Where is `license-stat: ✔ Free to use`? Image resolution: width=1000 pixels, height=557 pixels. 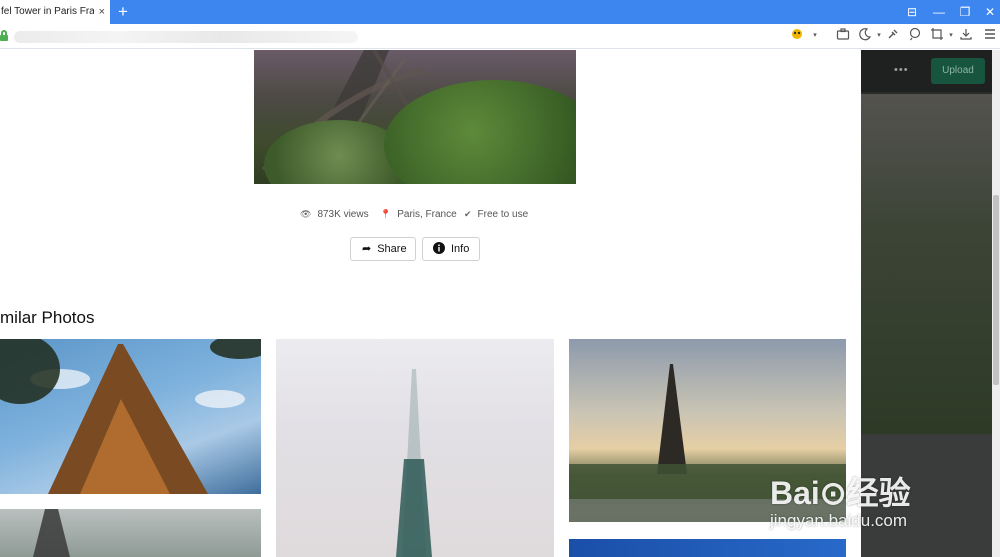 license-stat: ✔ Free to use is located at coordinates (496, 214).